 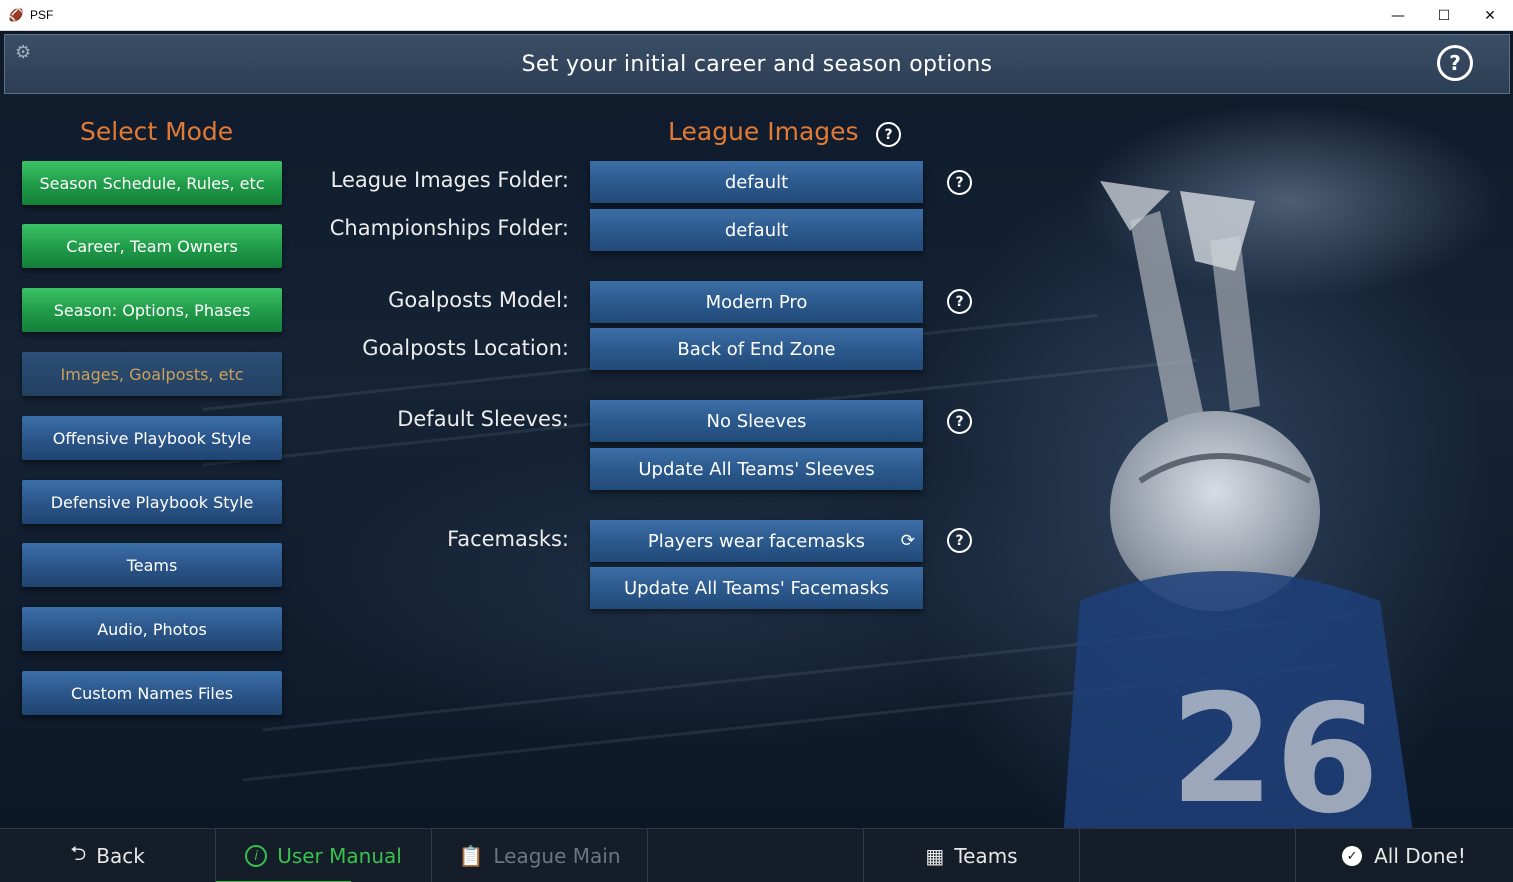 I want to click on league-images-help-icon: ?, so click(x=888, y=134).